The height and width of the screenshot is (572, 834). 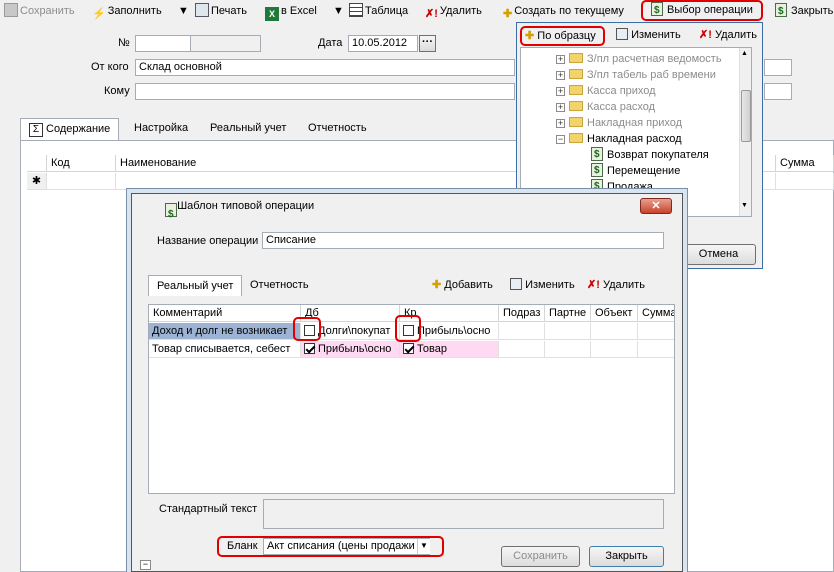 What do you see at coordinates (576, 138) in the screenshot?
I see `open-folder-icon` at bounding box center [576, 138].